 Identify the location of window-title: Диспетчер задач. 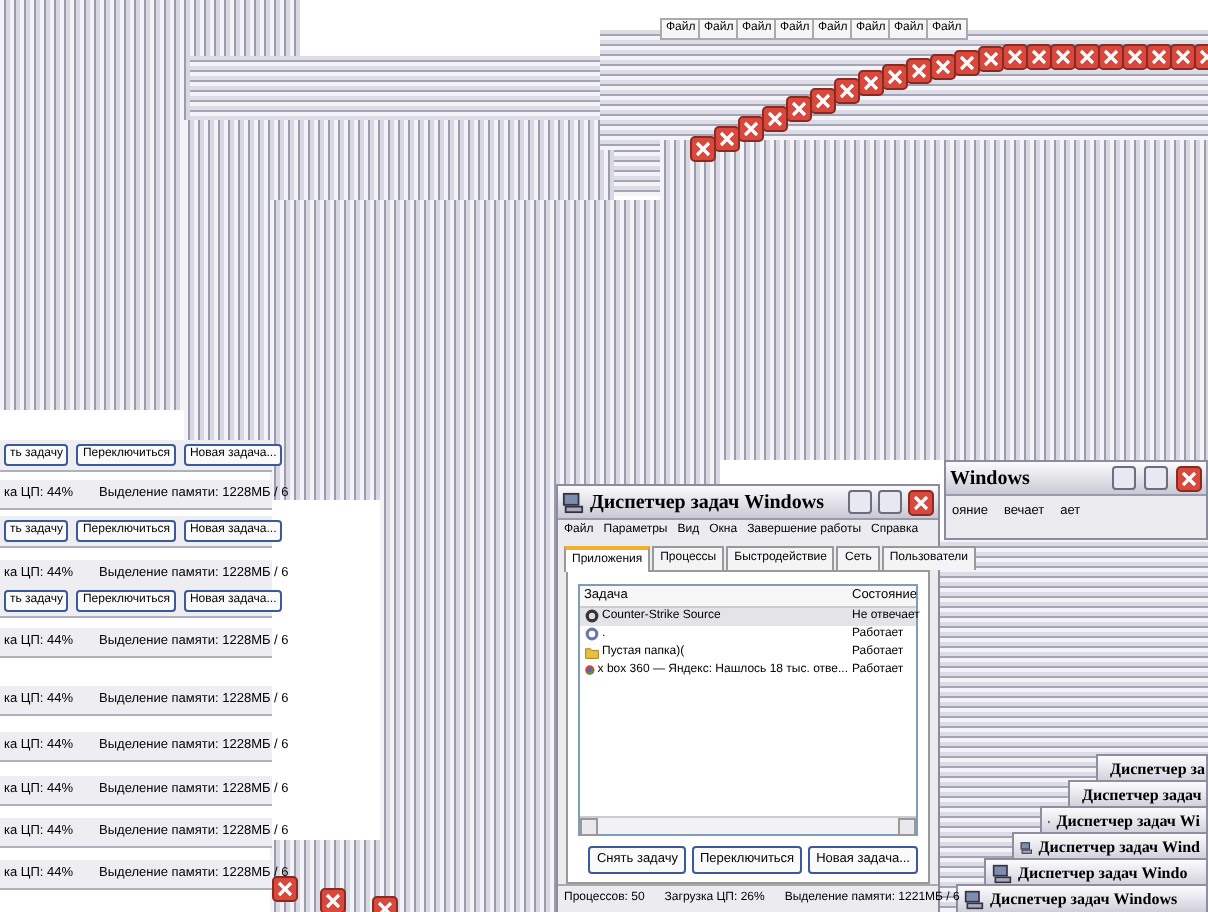
(1142, 795).